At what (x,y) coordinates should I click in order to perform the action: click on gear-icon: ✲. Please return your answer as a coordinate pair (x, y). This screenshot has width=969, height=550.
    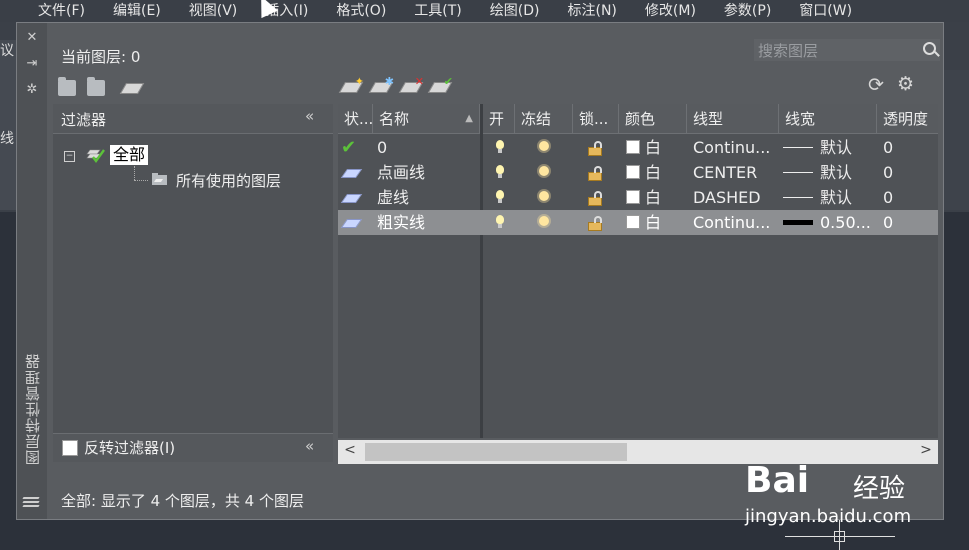
    Looking at the image, I should click on (32, 90).